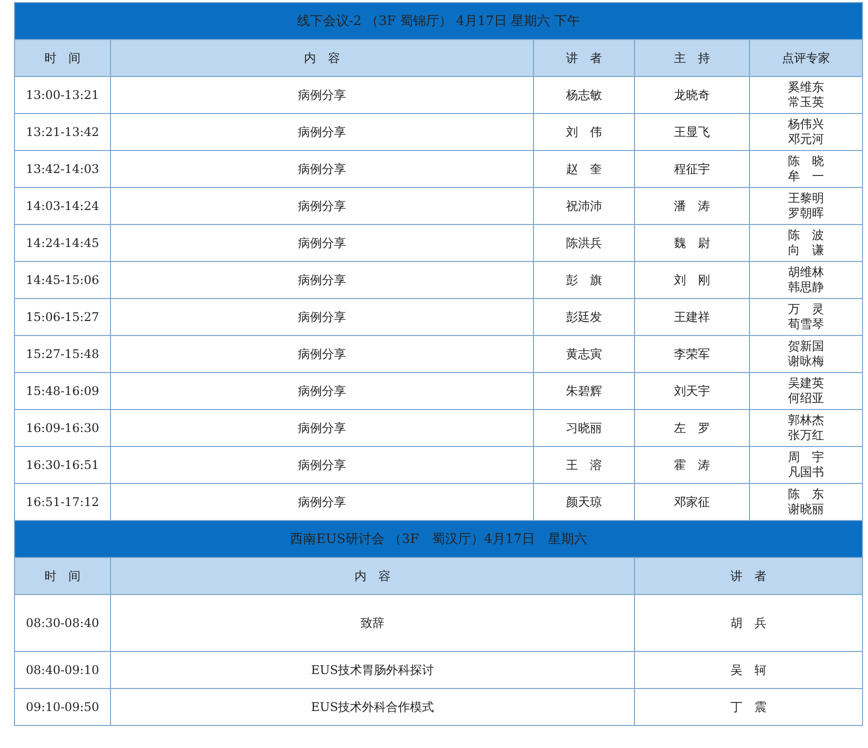 This screenshot has width=868, height=748. I want to click on host-cell: 潘 涛, so click(692, 206).